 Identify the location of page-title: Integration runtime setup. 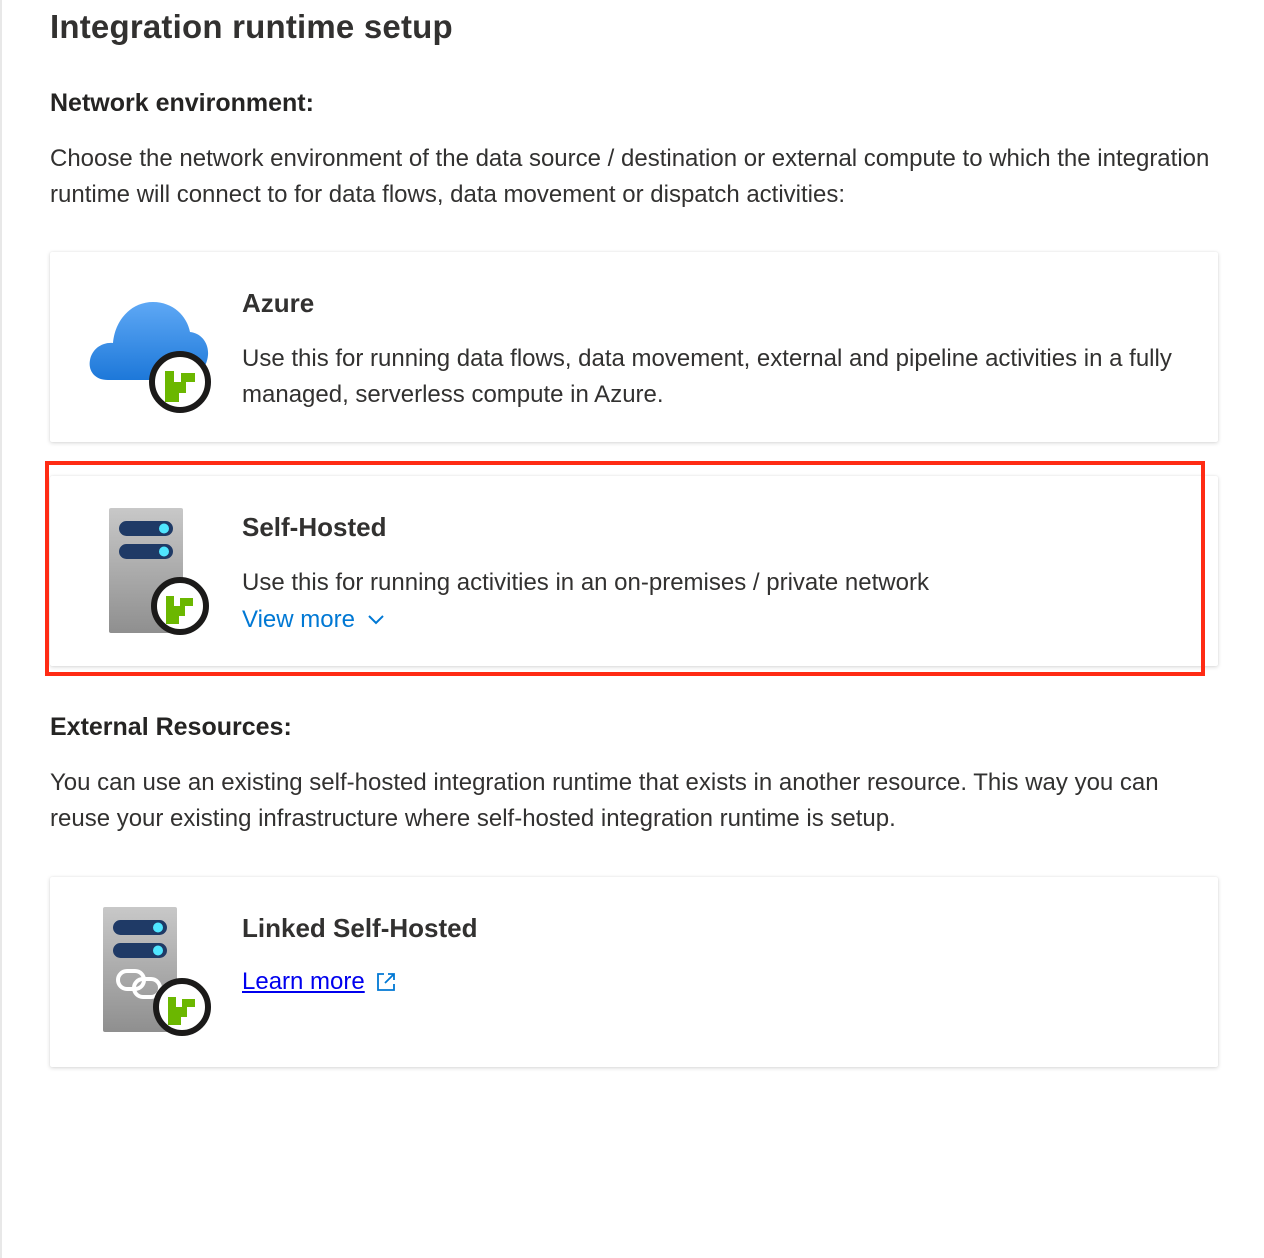
(251, 26).